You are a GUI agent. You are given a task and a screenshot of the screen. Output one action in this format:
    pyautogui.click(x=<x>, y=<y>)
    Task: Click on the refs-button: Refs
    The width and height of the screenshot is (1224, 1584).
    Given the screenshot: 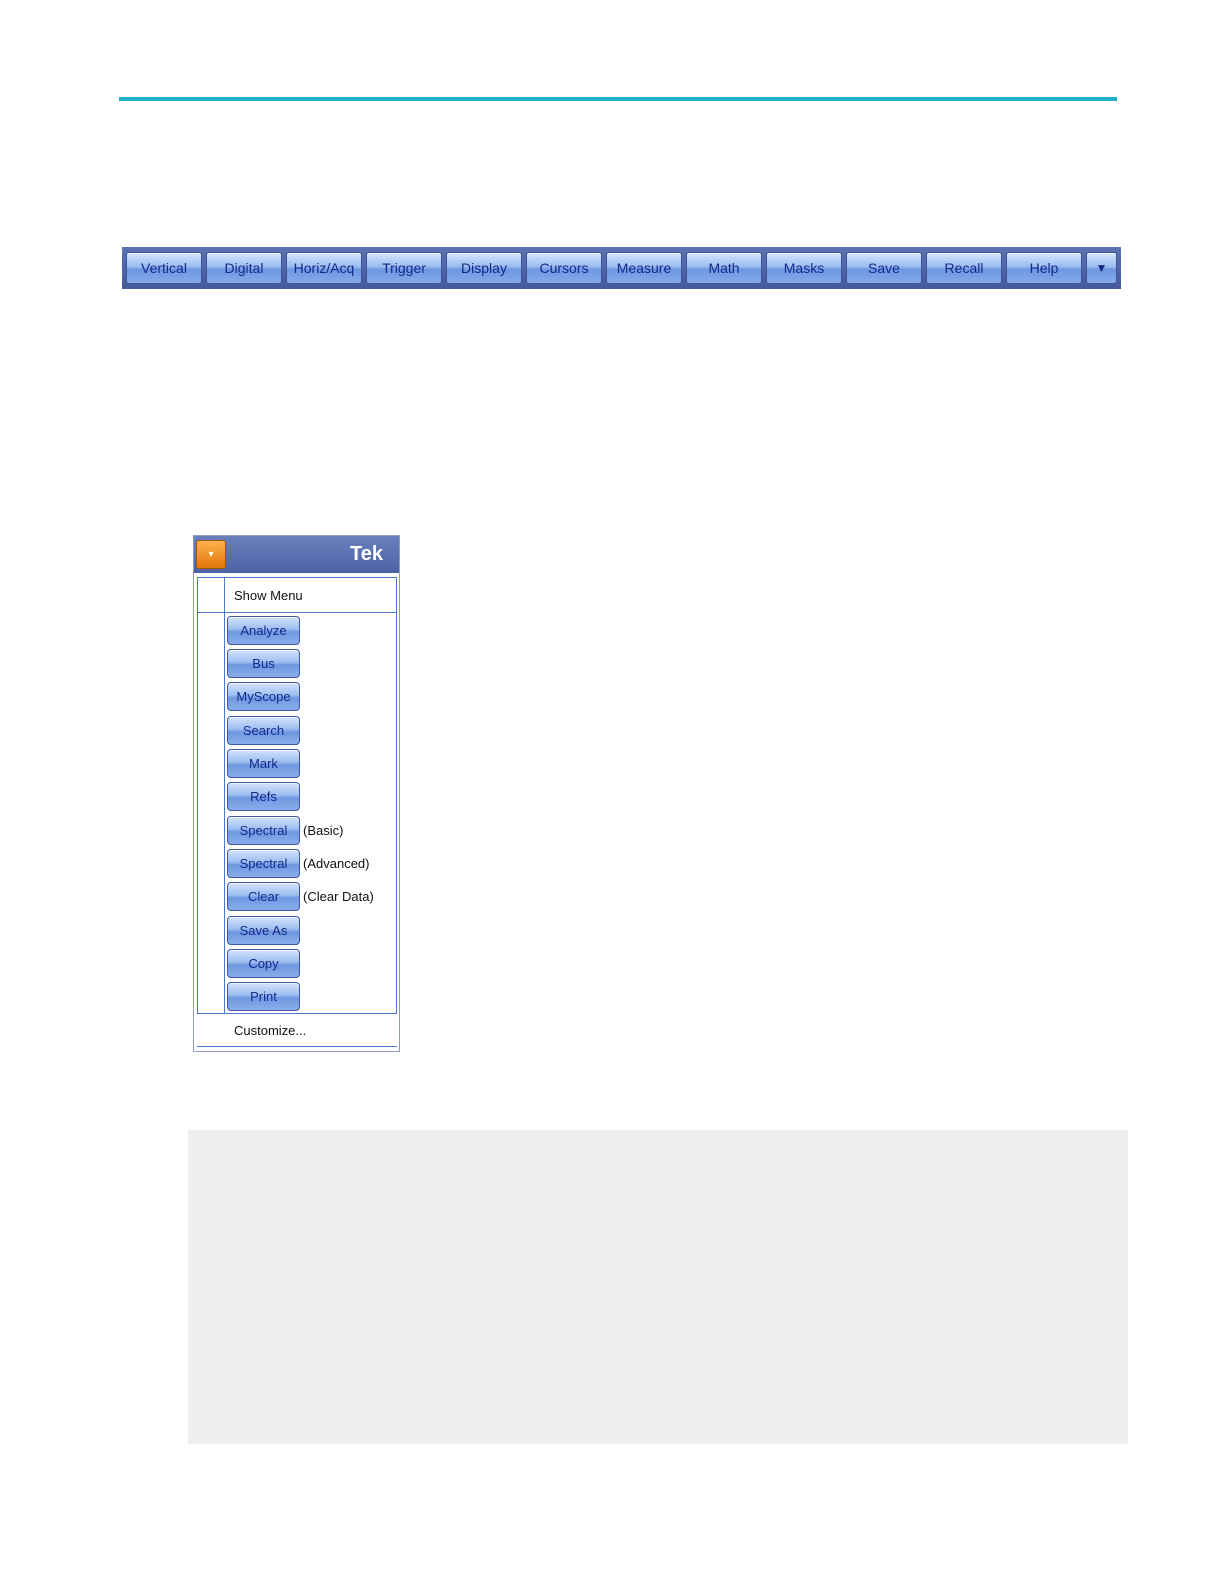 What is the action you would take?
    pyautogui.click(x=263, y=796)
    